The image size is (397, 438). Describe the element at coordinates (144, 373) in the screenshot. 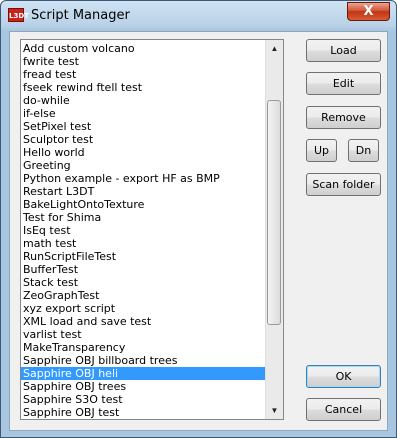

I see `script-list-item: Sapphire OBJ heli` at that location.